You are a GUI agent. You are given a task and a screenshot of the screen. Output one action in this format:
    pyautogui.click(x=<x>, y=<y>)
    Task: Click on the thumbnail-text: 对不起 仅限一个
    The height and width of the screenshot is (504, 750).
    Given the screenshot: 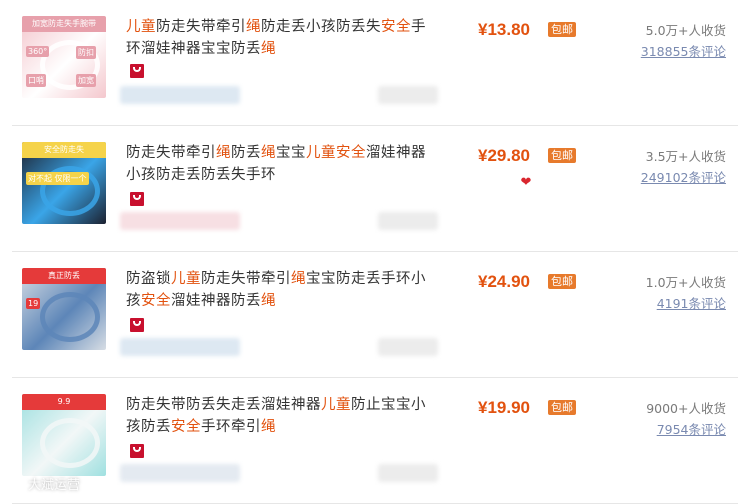 What is the action you would take?
    pyautogui.click(x=57, y=178)
    